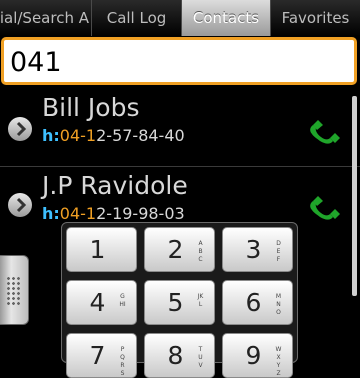 The height and width of the screenshot is (378, 360). I want to click on key-4: 4 GHI, so click(101, 302).